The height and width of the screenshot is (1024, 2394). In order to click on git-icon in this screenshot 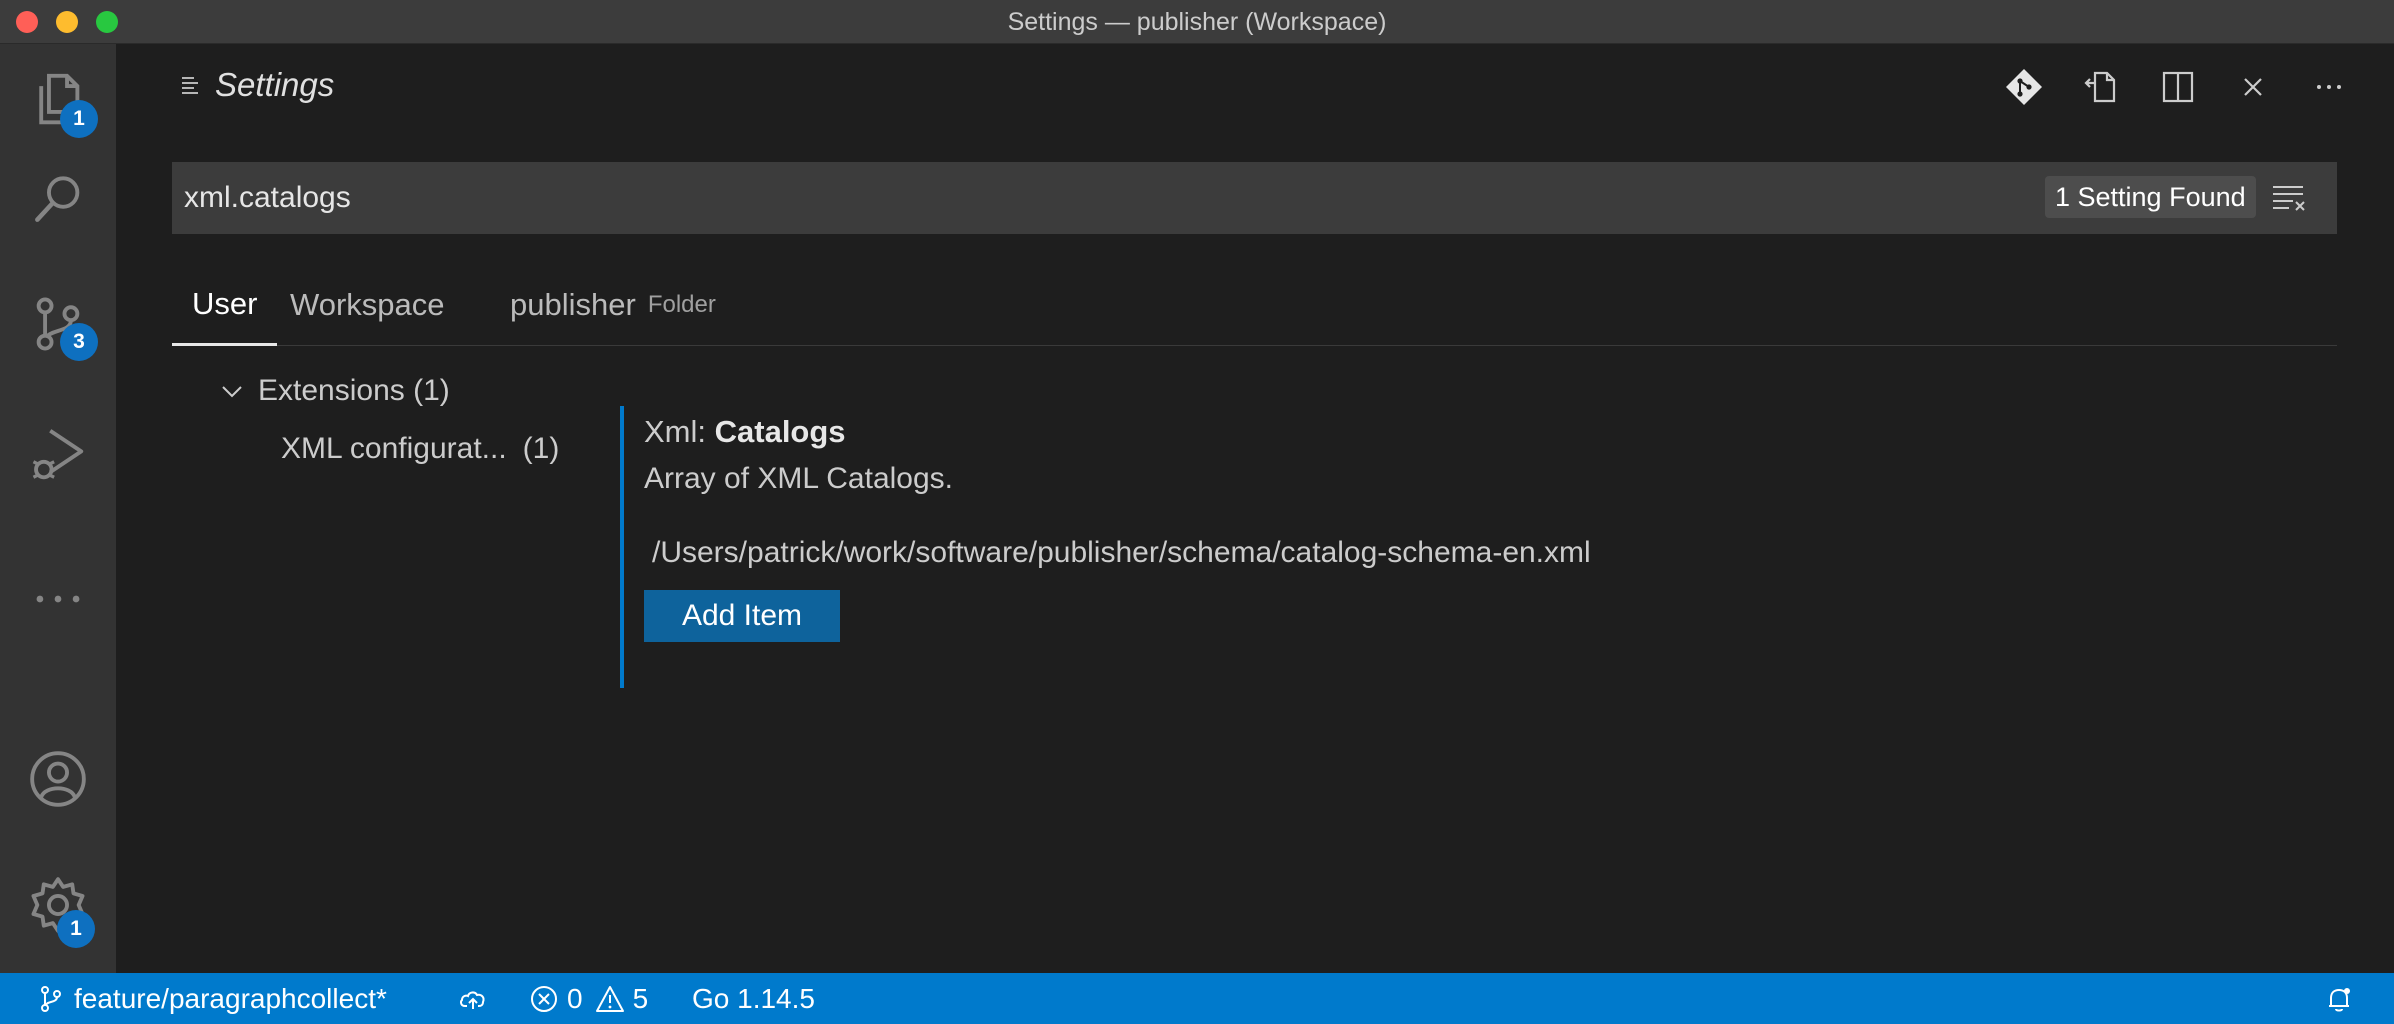, I will do `click(2024, 87)`.